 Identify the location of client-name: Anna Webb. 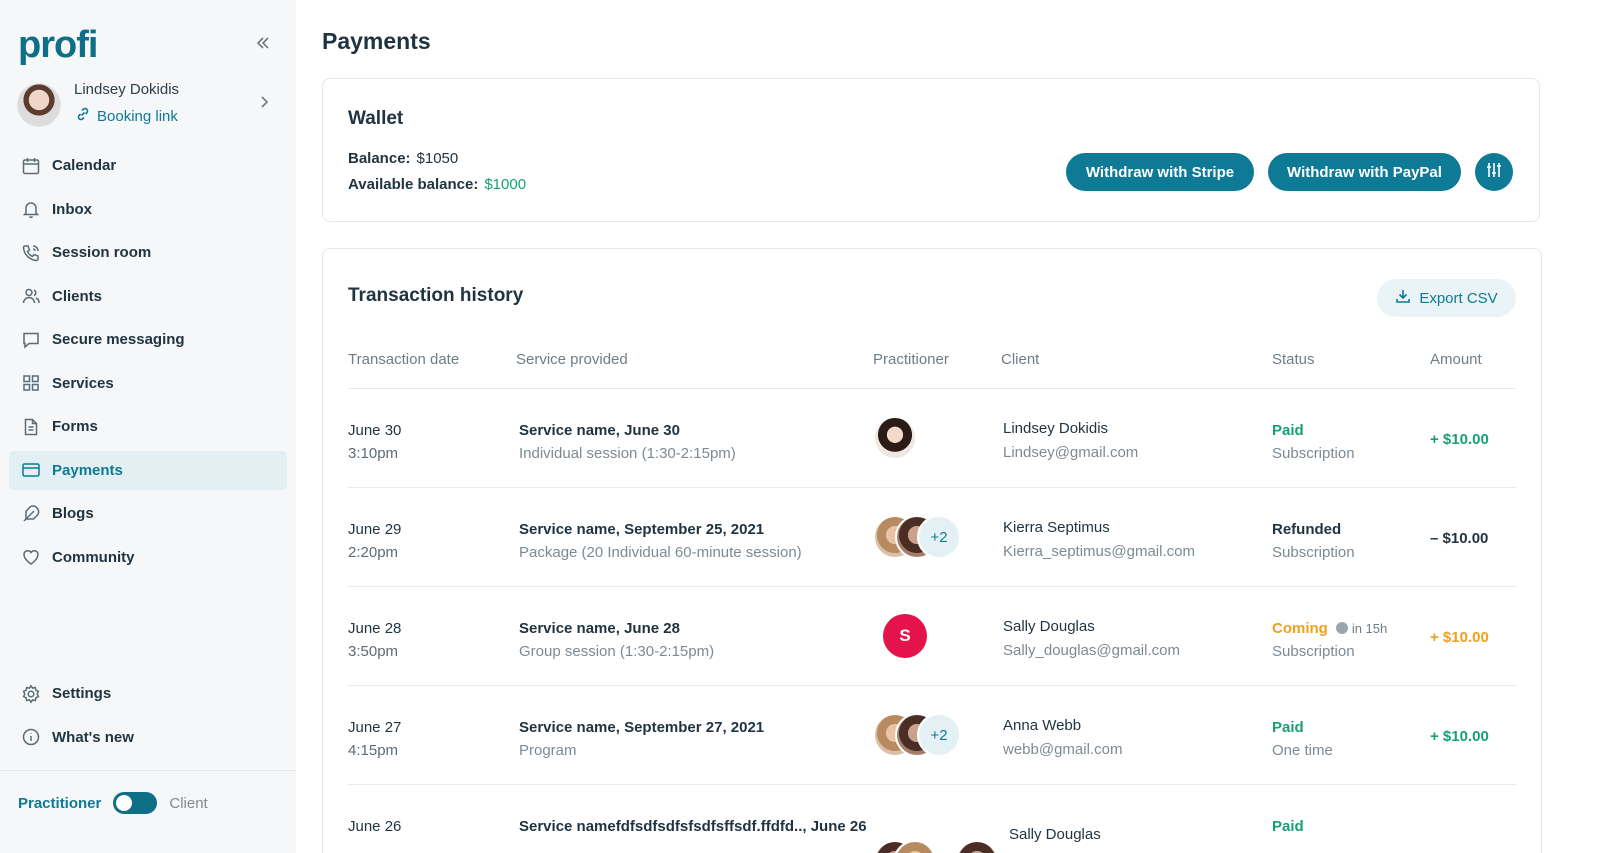
(1042, 725).